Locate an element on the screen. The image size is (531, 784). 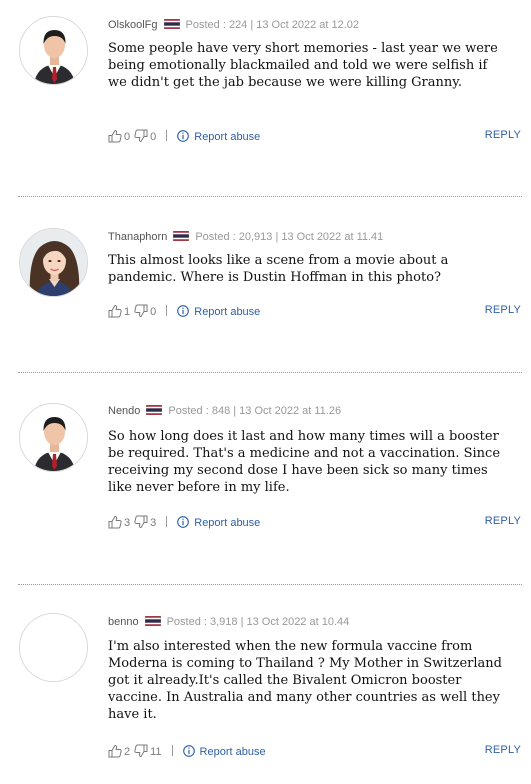
comment-actions: 0 0 Report abuse REPLY is located at coordinates (314, 137).